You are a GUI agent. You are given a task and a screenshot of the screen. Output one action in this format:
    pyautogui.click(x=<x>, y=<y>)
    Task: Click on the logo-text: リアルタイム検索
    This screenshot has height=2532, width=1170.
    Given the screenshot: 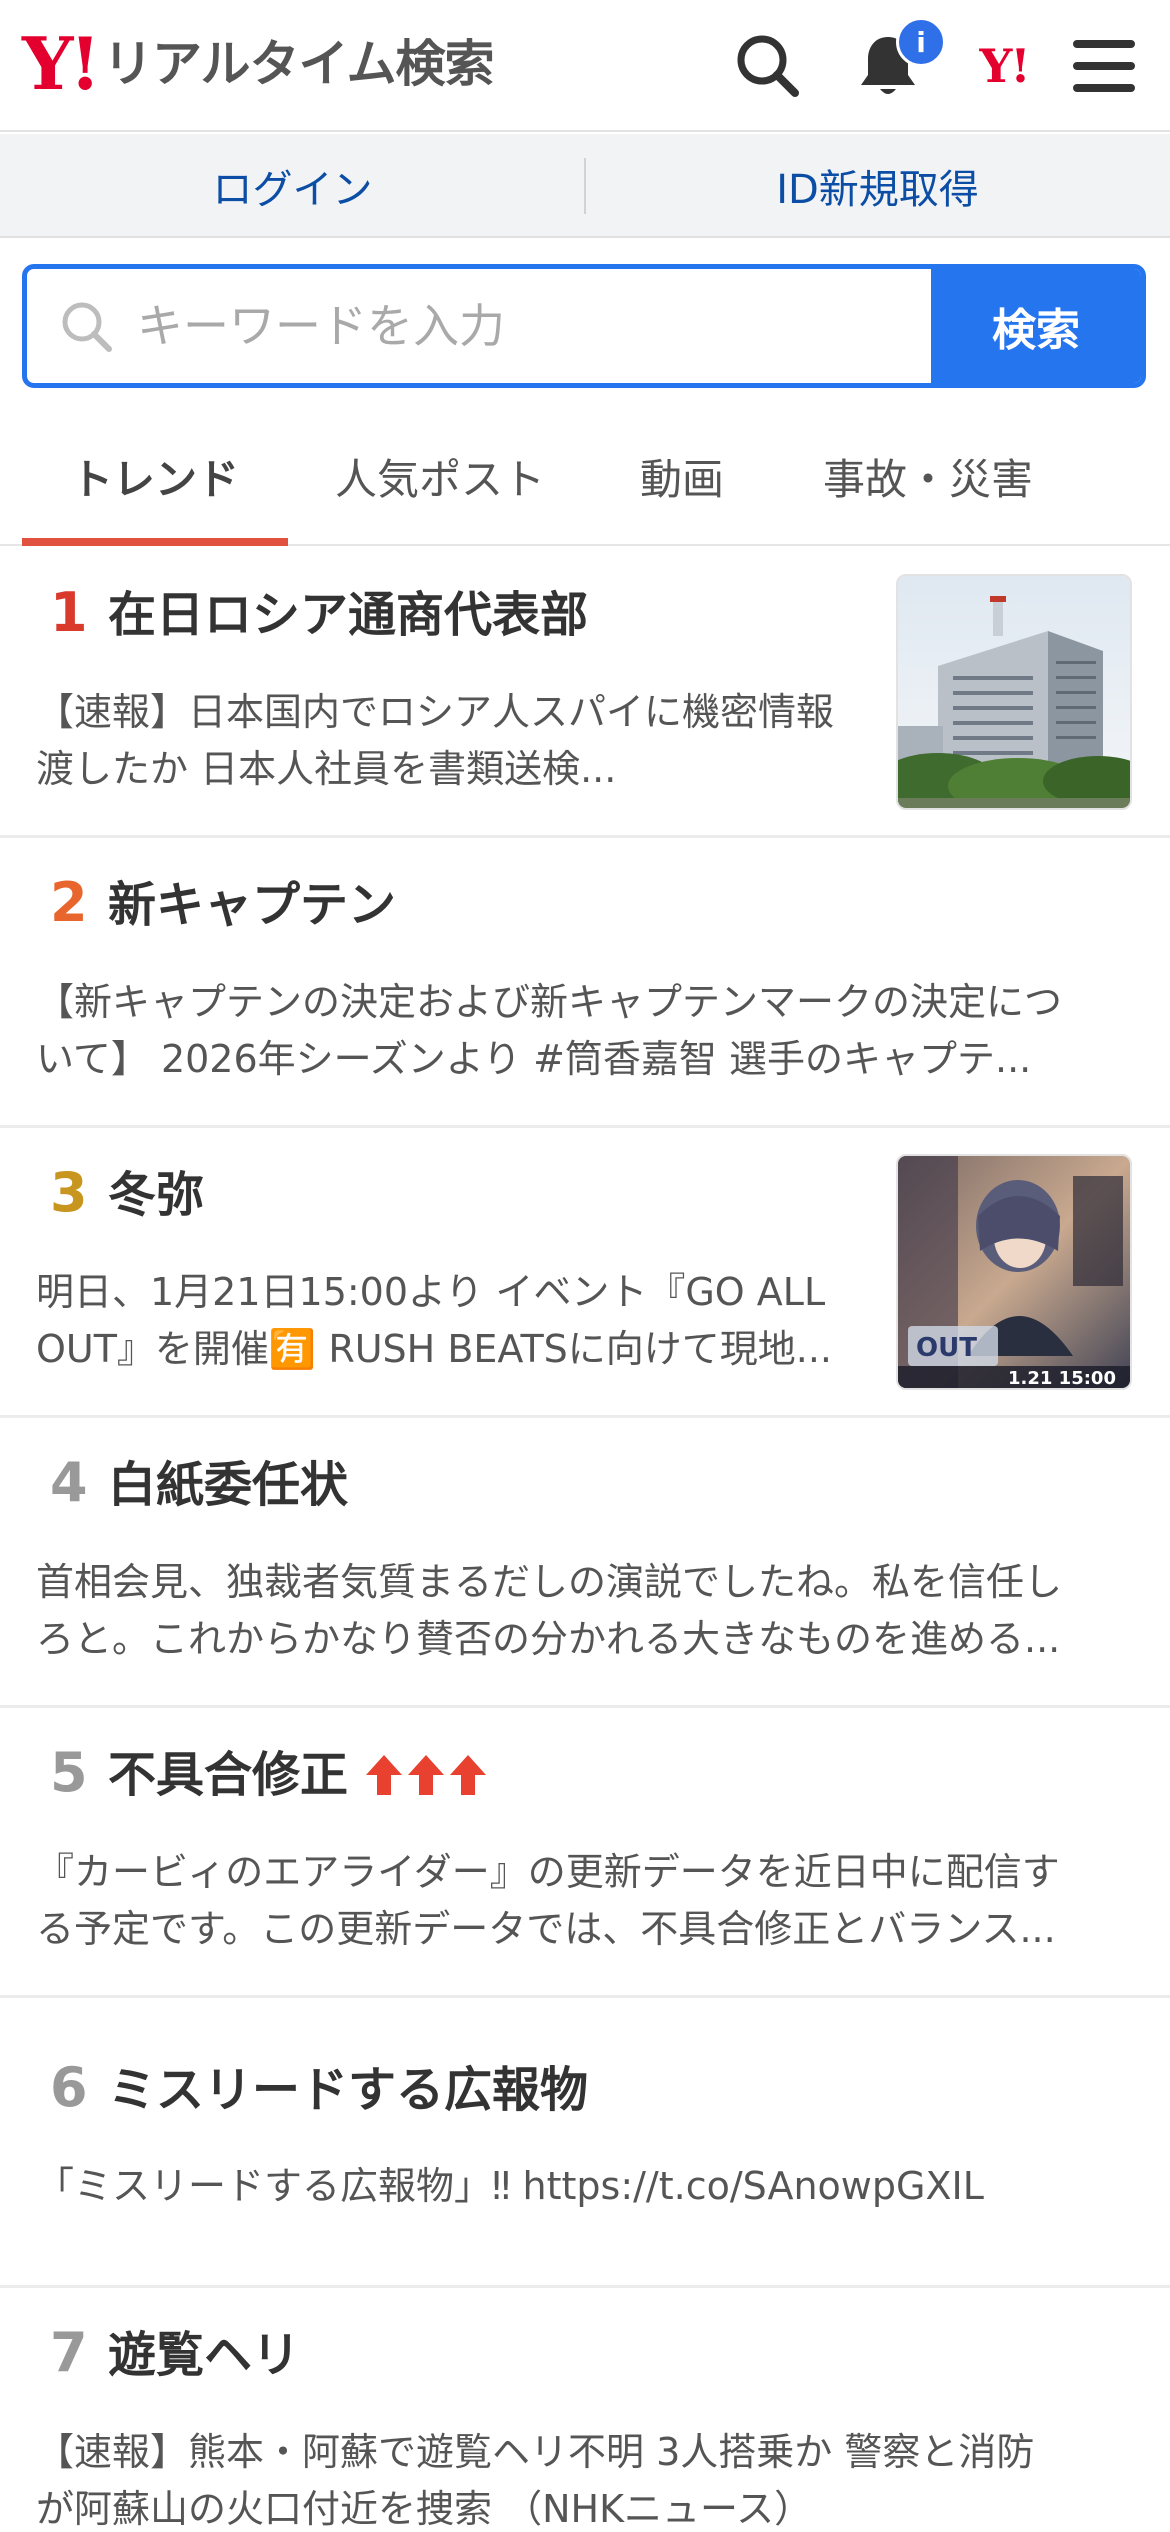 What is the action you would take?
    pyautogui.click(x=298, y=64)
    